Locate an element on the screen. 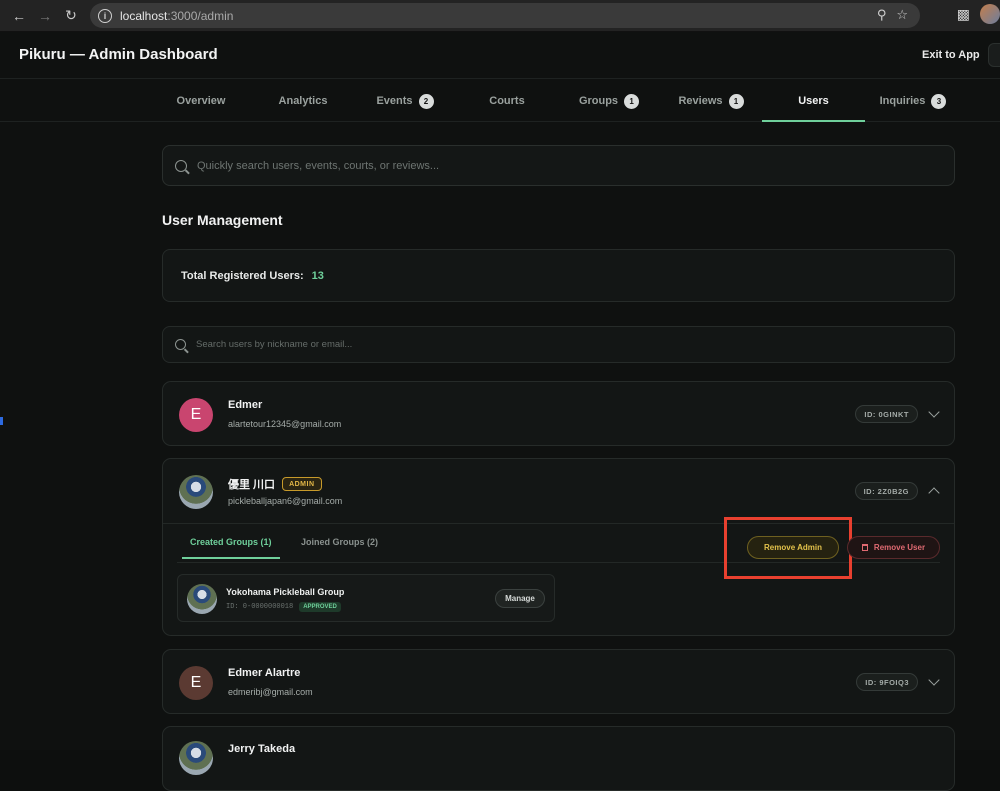  remove-user-button: Remove User is located at coordinates (893, 547).